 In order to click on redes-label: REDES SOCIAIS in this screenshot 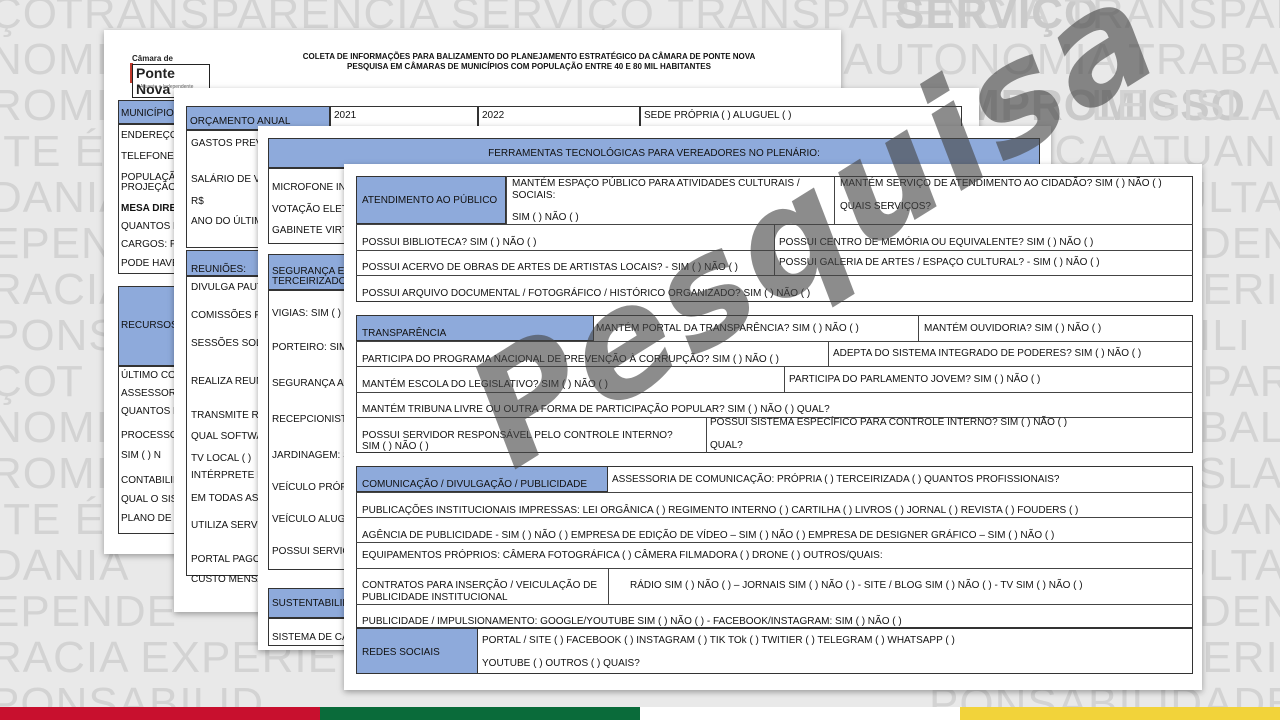, I will do `click(401, 652)`.